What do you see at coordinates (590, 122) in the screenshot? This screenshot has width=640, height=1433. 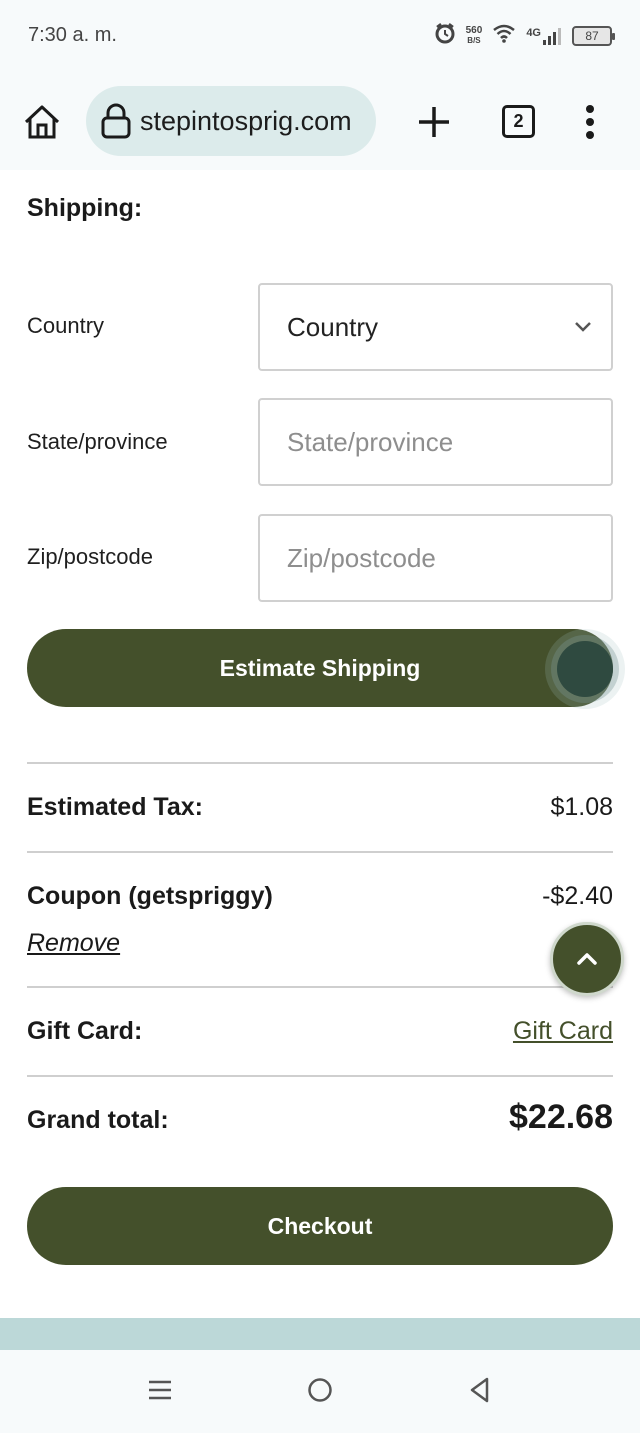 I see `more-vert-icon` at bounding box center [590, 122].